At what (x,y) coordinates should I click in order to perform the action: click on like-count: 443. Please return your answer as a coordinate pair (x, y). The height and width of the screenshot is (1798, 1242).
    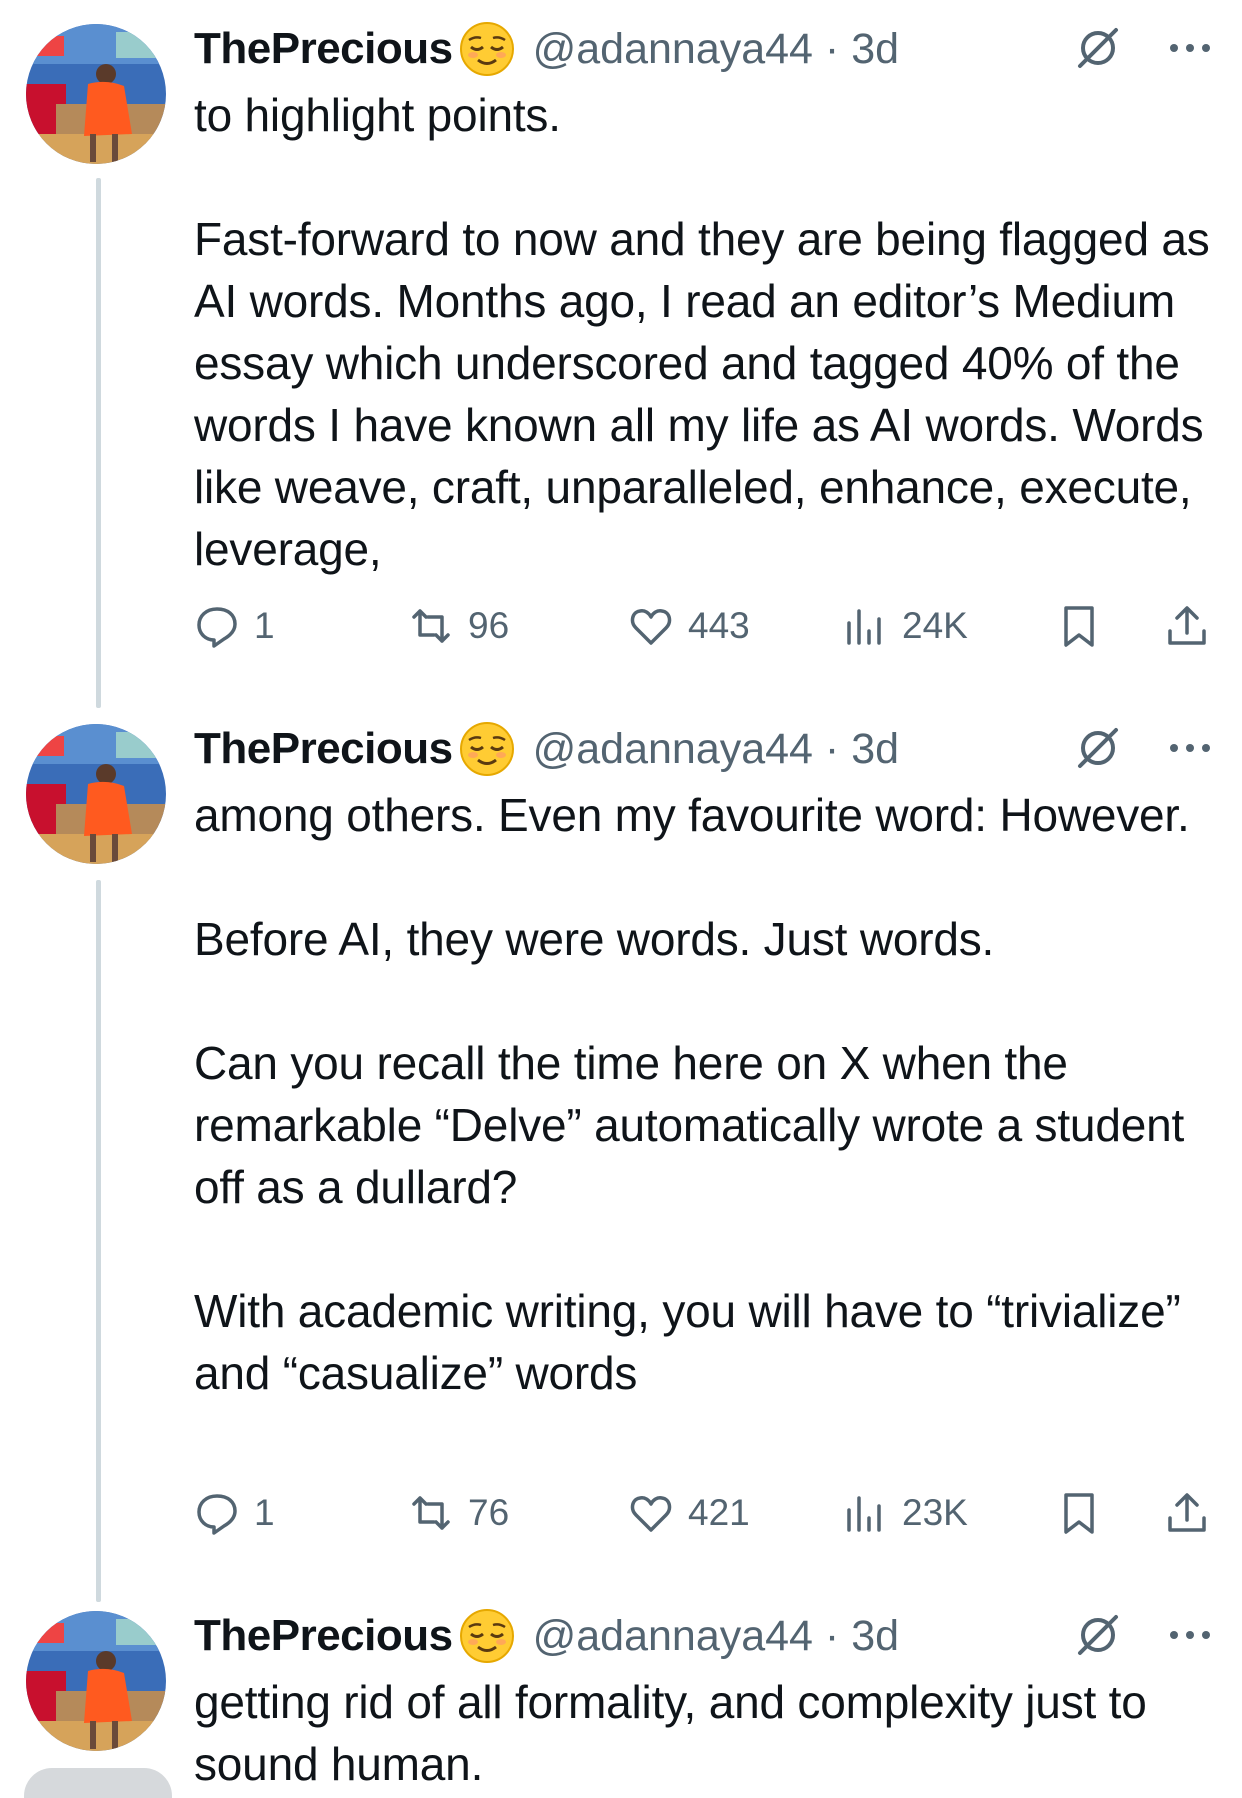
    Looking at the image, I should click on (719, 625).